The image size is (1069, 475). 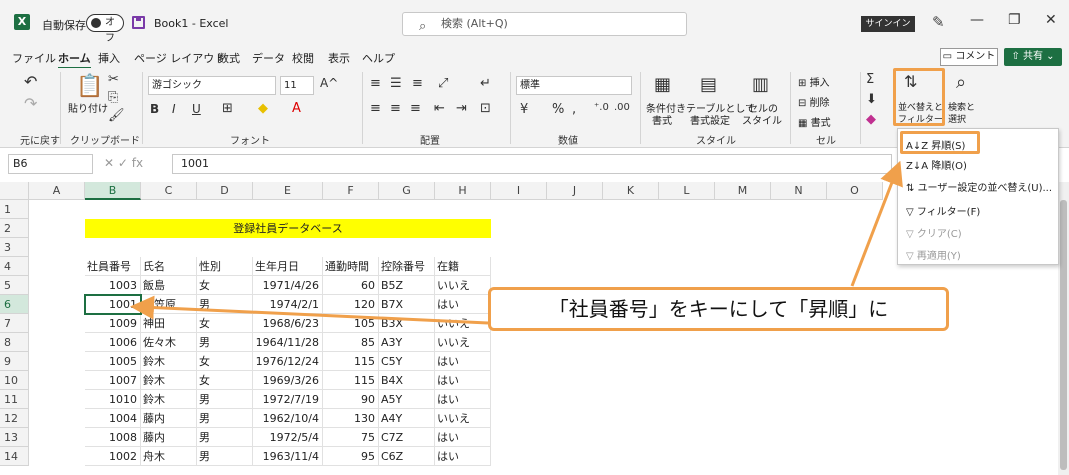 I want to click on instruction-callout: 「社員番号」をキーにして「昇順」に, so click(x=718, y=309).